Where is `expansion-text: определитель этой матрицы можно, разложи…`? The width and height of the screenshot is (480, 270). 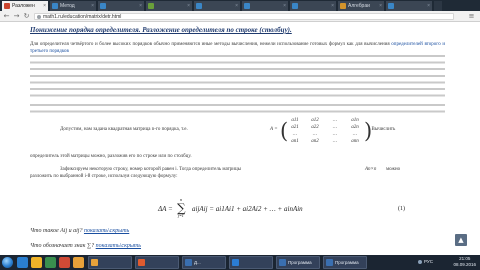
expansion-text: определитель этой матрицы можно, разложи… is located at coordinates (111, 156).